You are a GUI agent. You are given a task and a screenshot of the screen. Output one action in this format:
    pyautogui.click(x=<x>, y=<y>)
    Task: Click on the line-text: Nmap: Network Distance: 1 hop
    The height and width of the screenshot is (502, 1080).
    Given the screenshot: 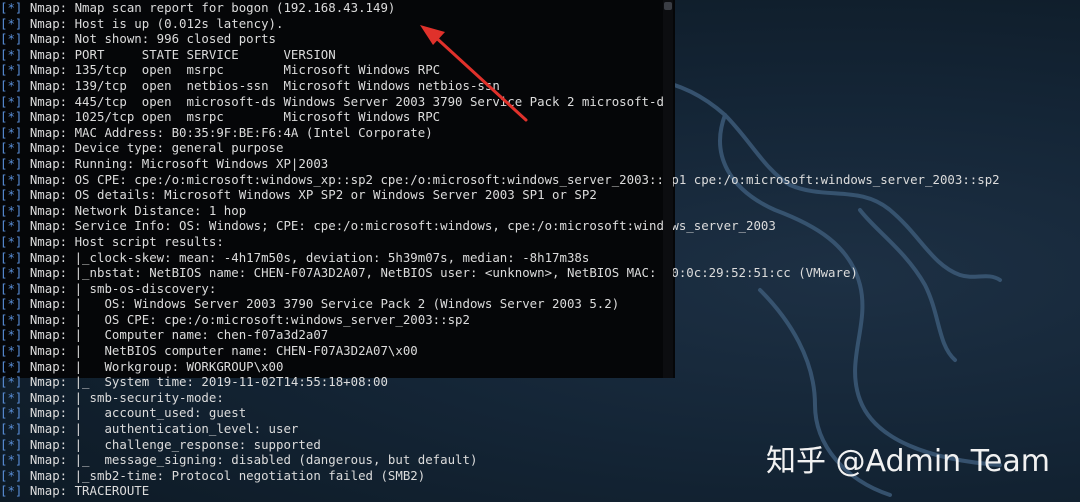 What is the action you would take?
    pyautogui.click(x=138, y=210)
    